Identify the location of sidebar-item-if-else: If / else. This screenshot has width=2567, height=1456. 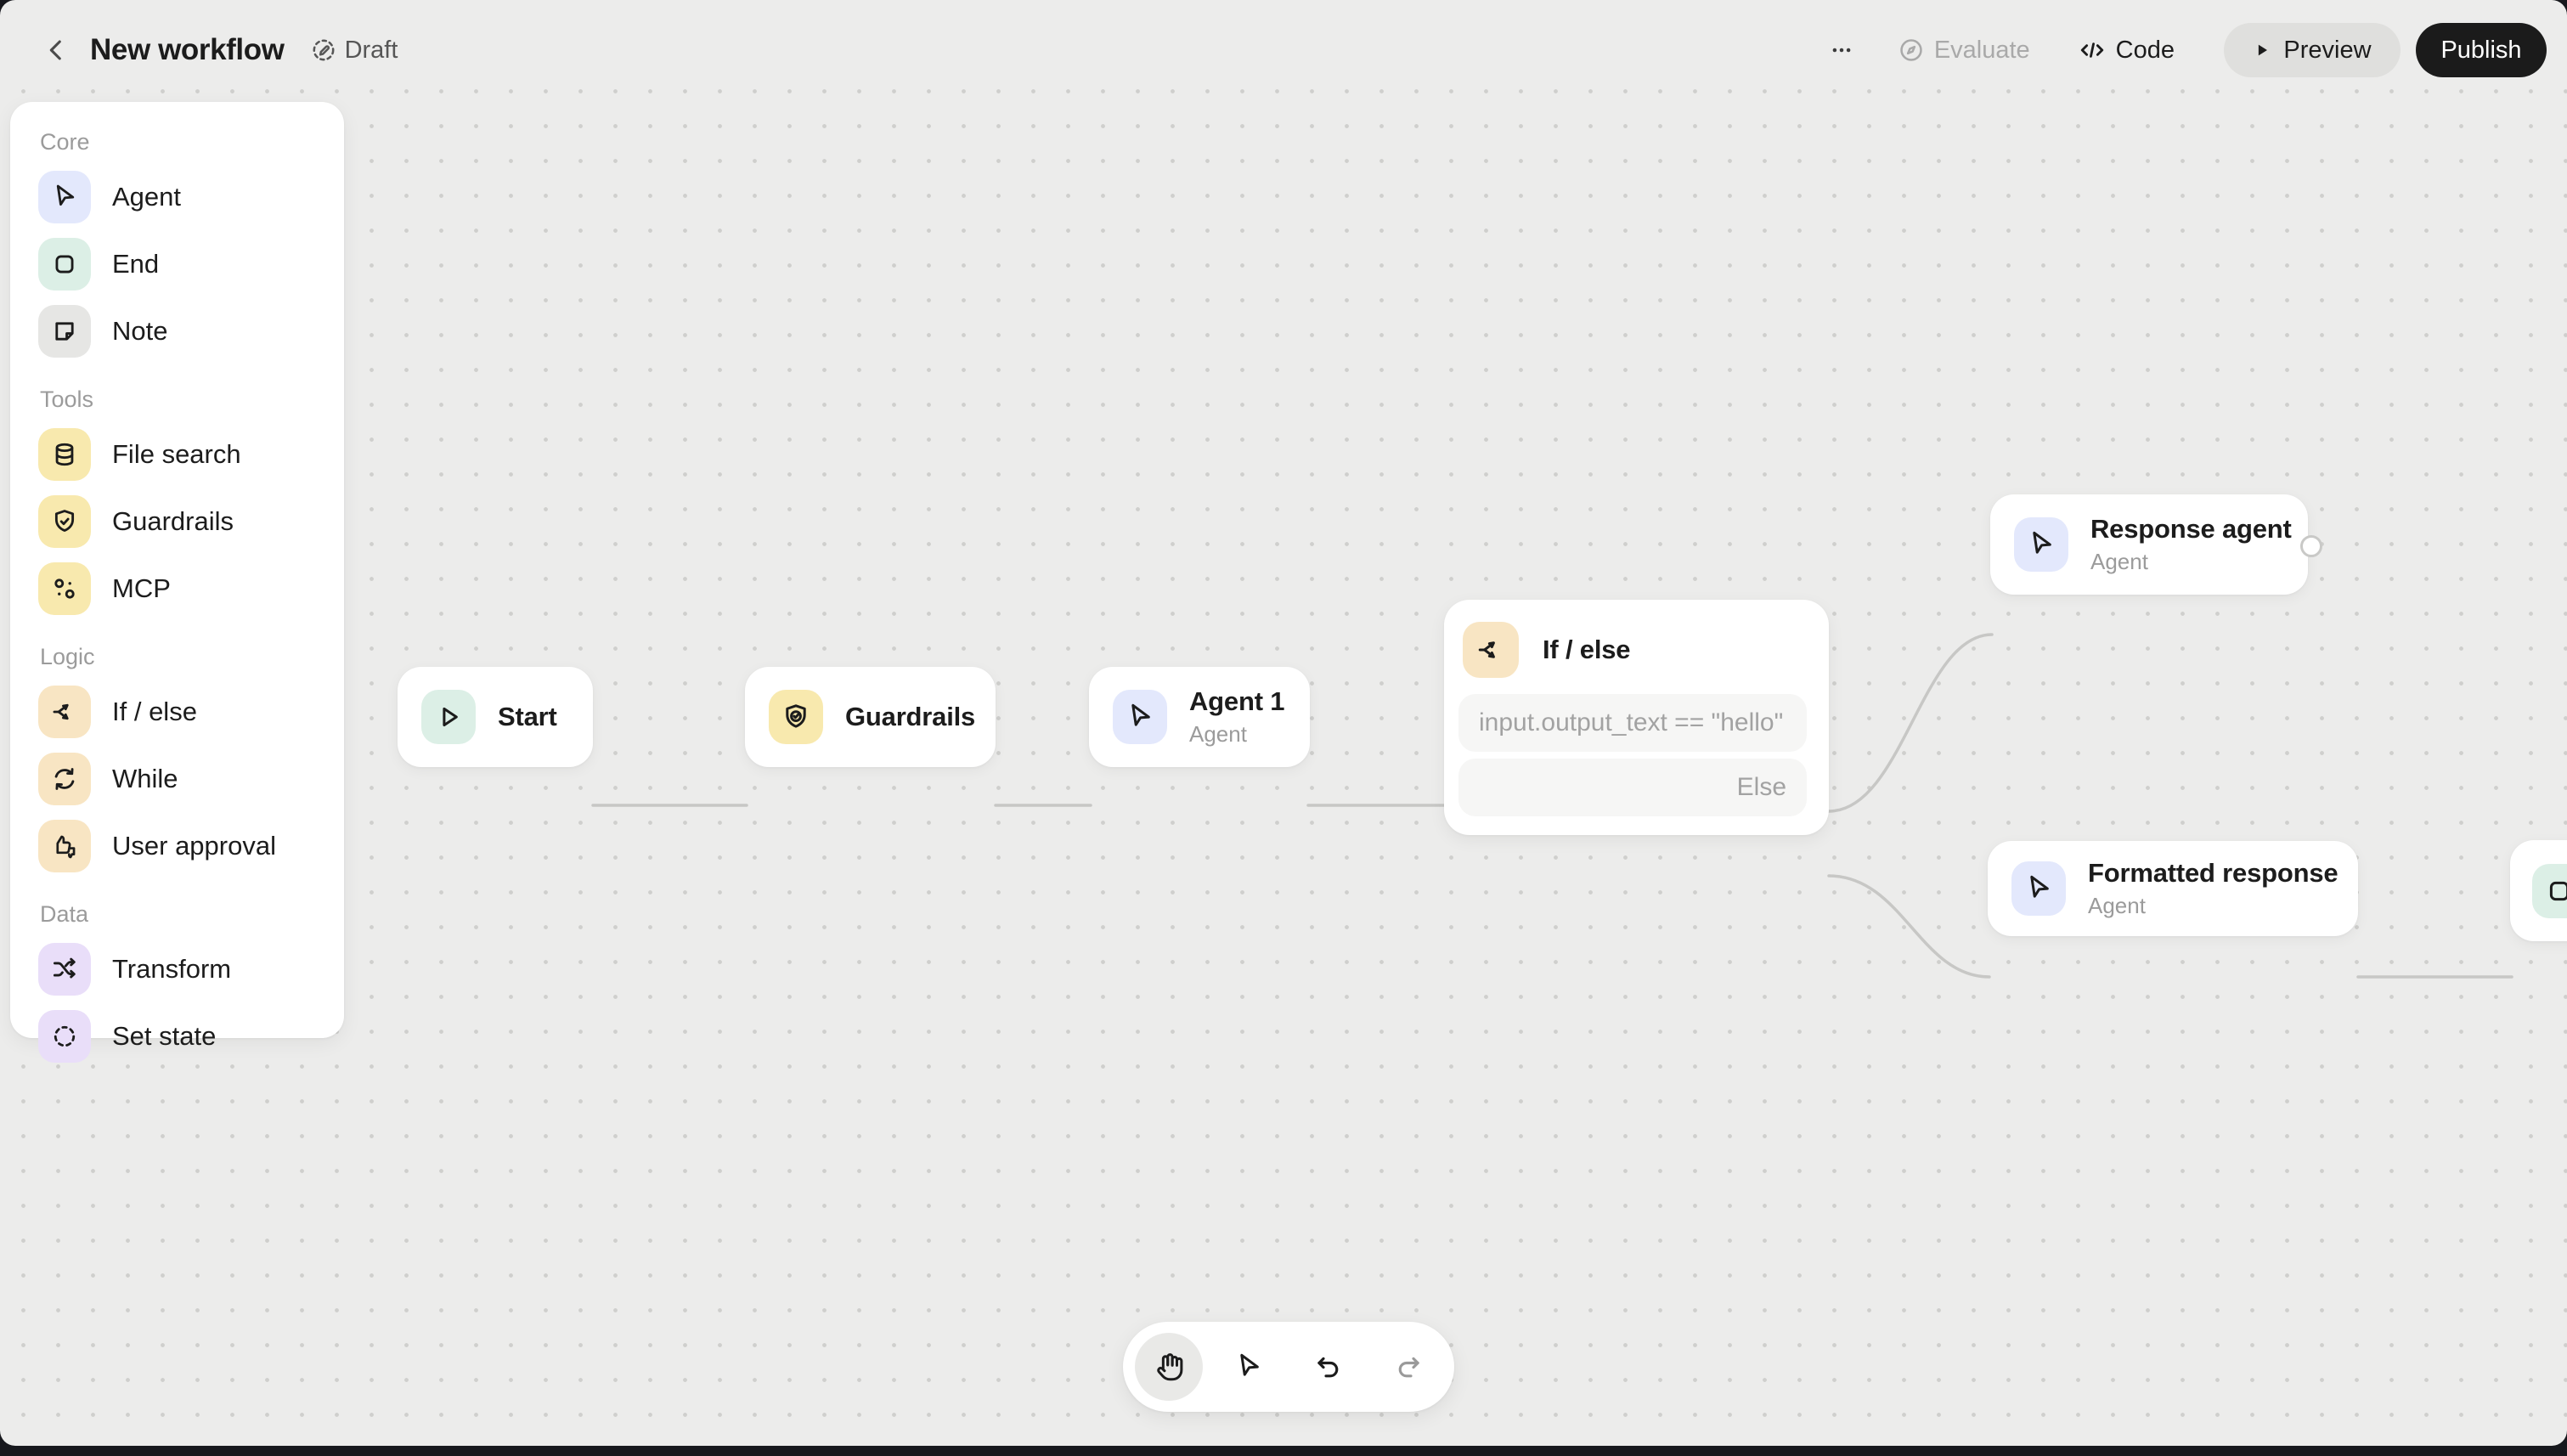
(182, 712).